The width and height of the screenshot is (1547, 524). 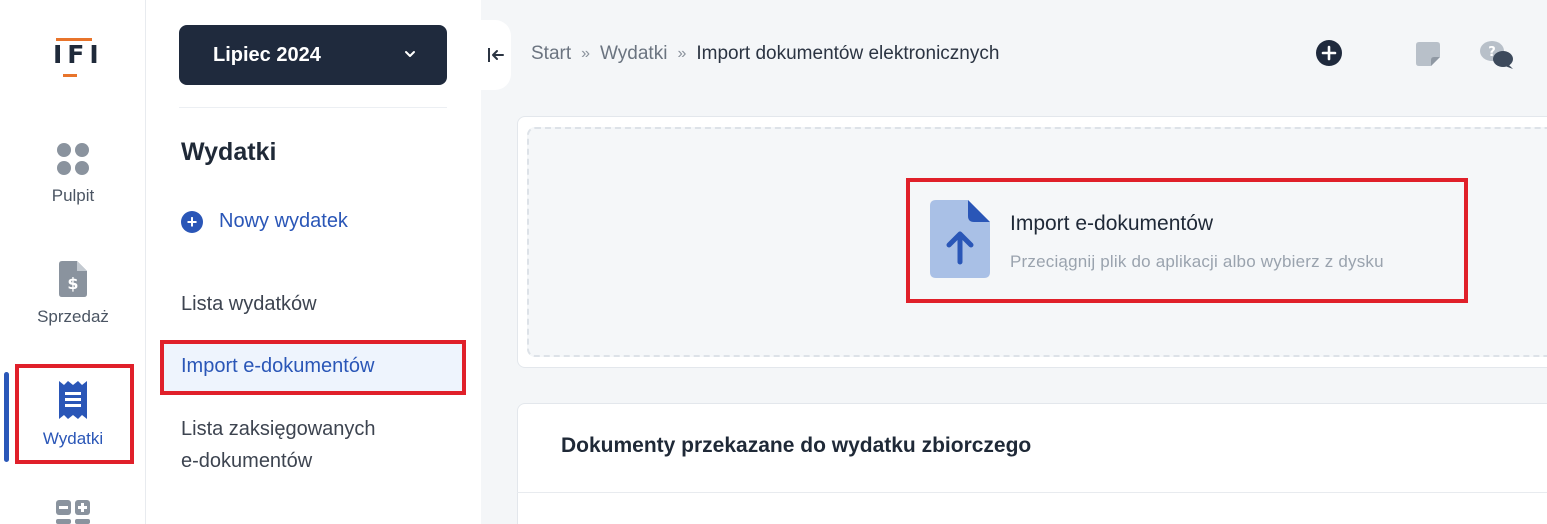 I want to click on file-upload-icon, so click(x=960, y=239).